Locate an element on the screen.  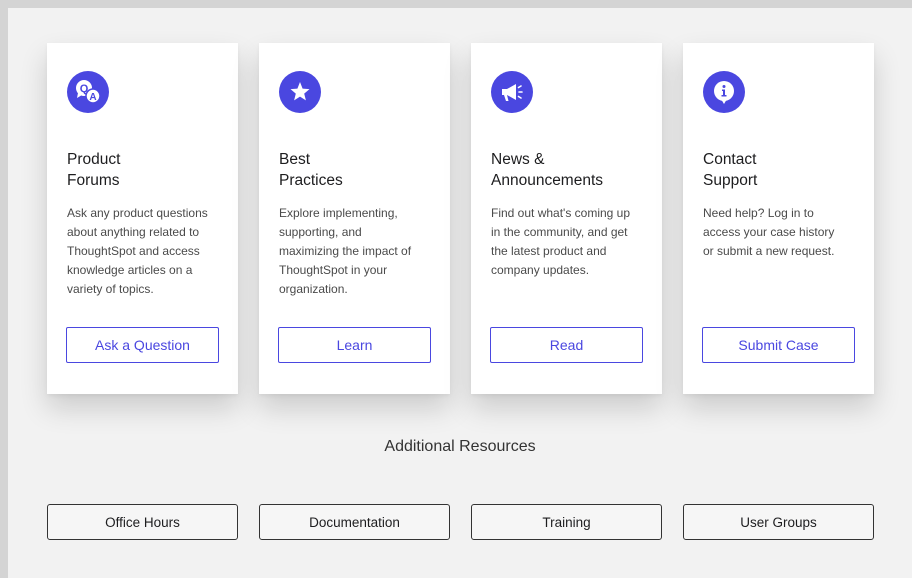
card-title: News & Announcements is located at coordinates (547, 170).